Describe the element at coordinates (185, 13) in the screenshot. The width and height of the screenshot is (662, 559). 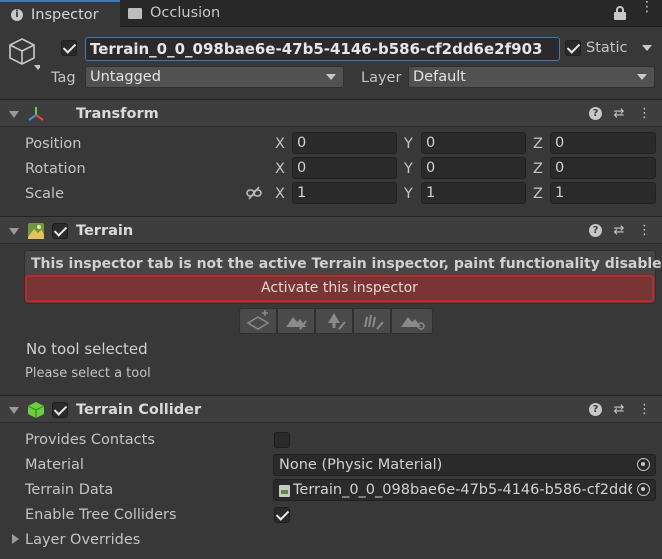
I see `tab-occlusion-label: Occlusion` at that location.